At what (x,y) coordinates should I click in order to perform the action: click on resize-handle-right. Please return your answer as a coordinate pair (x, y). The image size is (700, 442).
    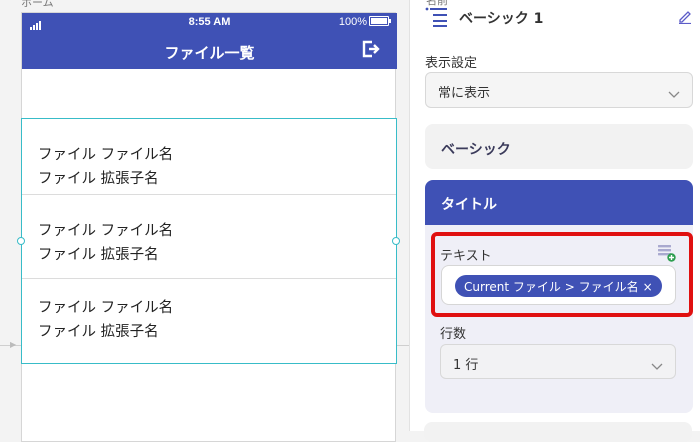
    Looking at the image, I should click on (396, 241).